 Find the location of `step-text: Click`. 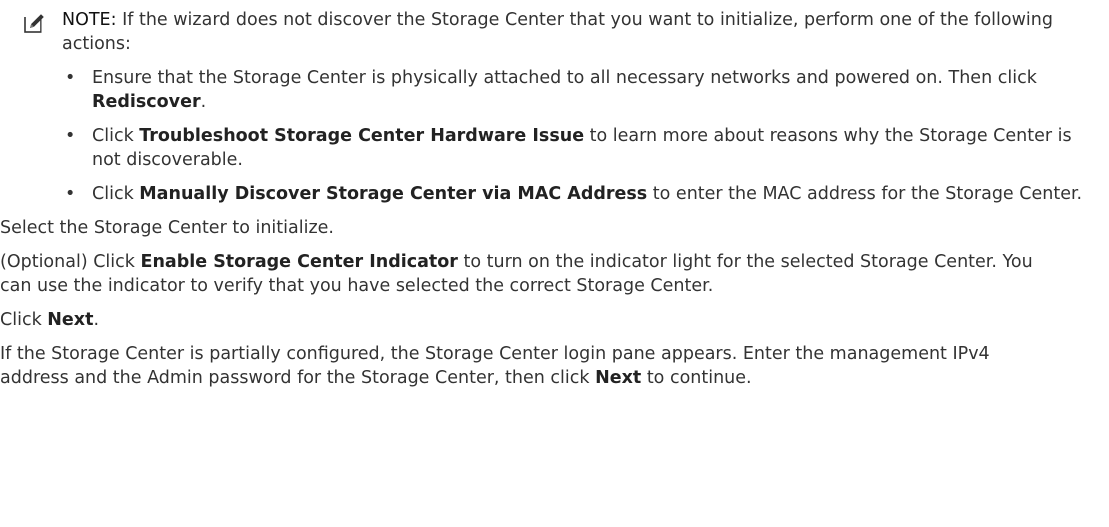

step-text: Click is located at coordinates (24, 320).